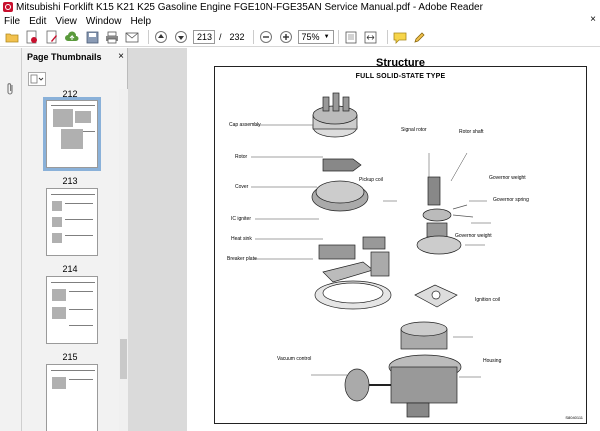 Image resolution: width=600 pixels, height=431 pixels. I want to click on callout-signal-rotor: Signal rotor, so click(414, 130).